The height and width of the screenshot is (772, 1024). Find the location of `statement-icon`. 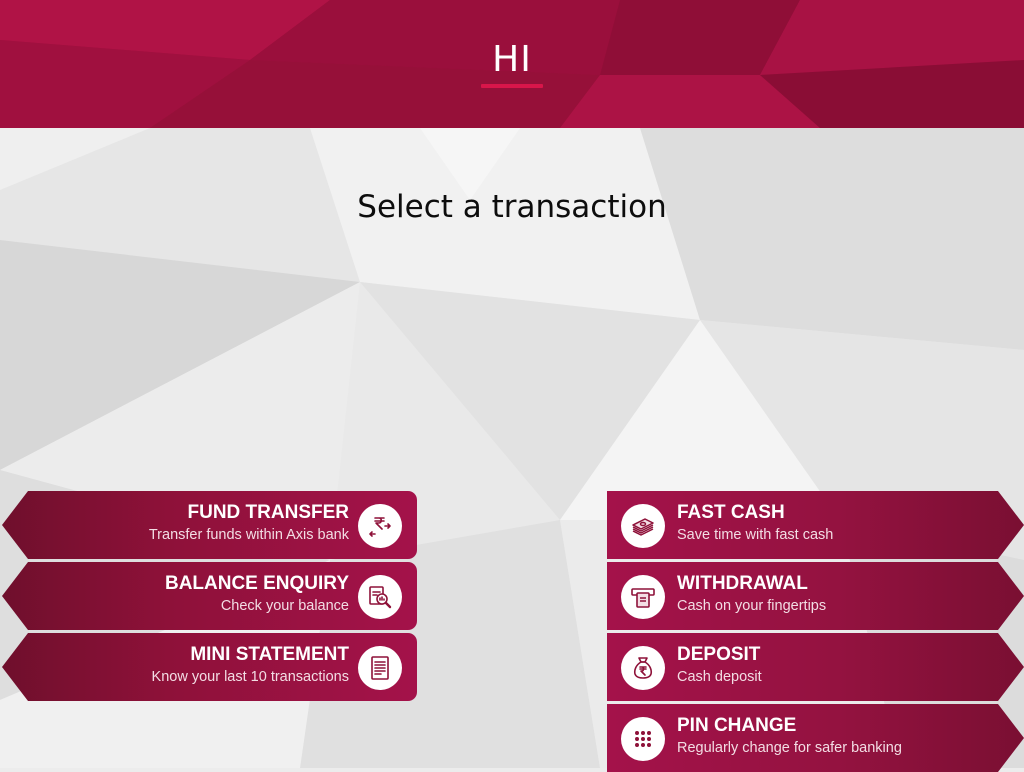

statement-icon is located at coordinates (380, 668).